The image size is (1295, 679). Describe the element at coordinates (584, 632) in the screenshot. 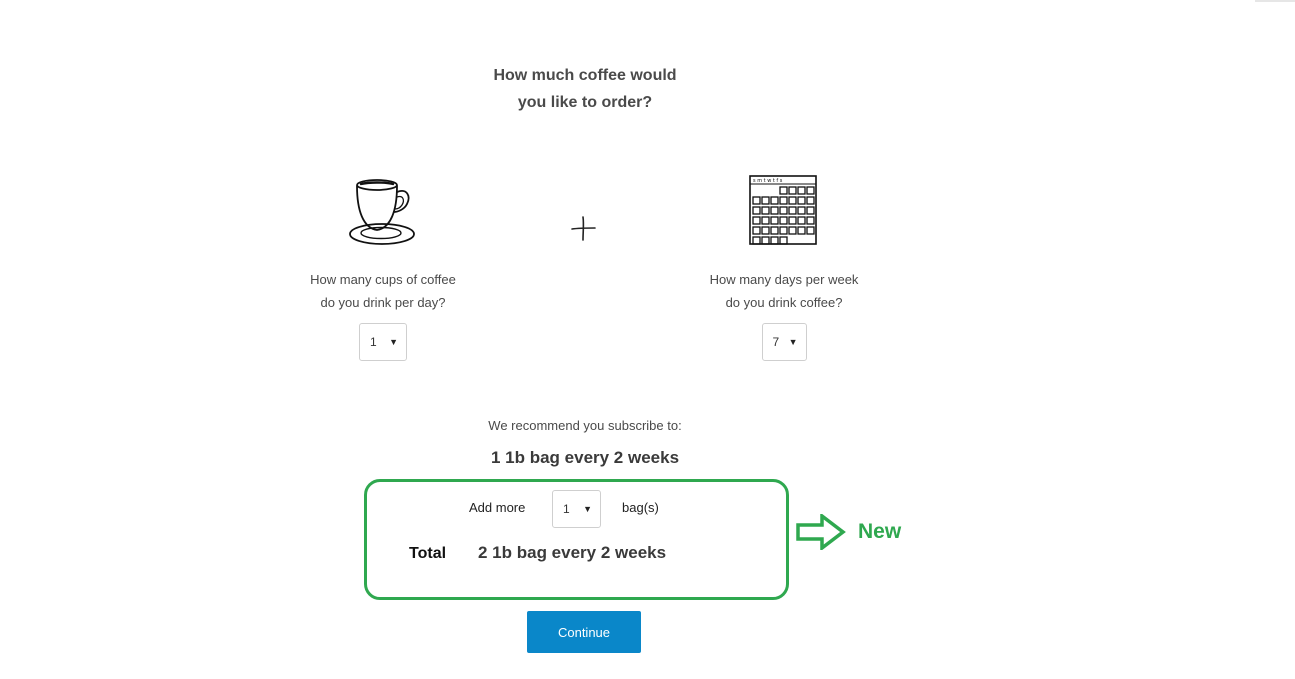

I see `continue-button: Continue` at that location.